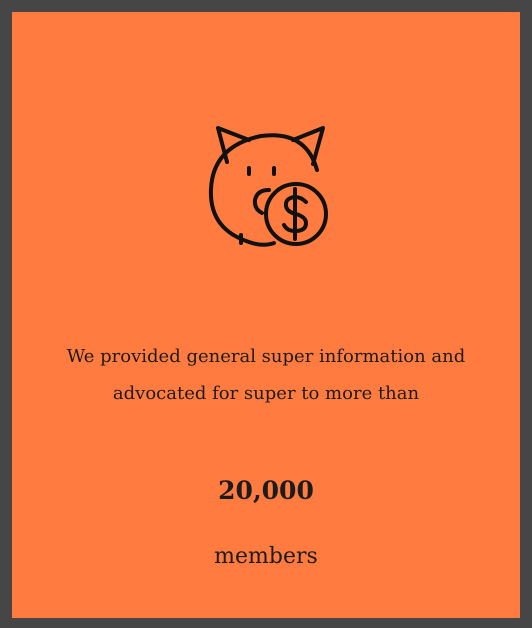  Describe the element at coordinates (266, 490) in the screenshot. I see `stat-number: 20,000` at that location.